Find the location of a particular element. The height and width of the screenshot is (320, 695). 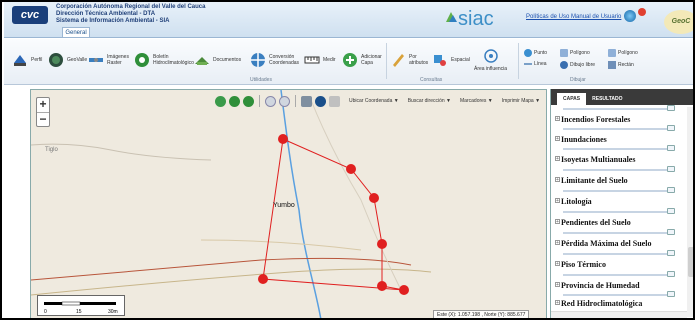

panel-scrollbar is located at coordinates (690, 212).